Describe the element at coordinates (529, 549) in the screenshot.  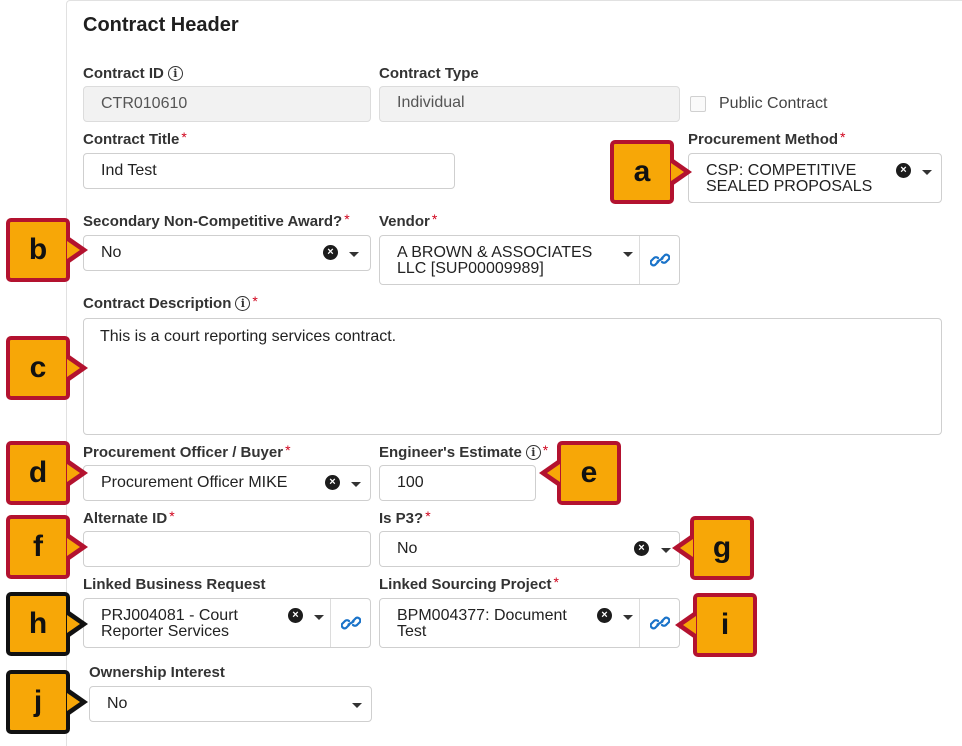
I see `is-p3-select: No ×` at that location.